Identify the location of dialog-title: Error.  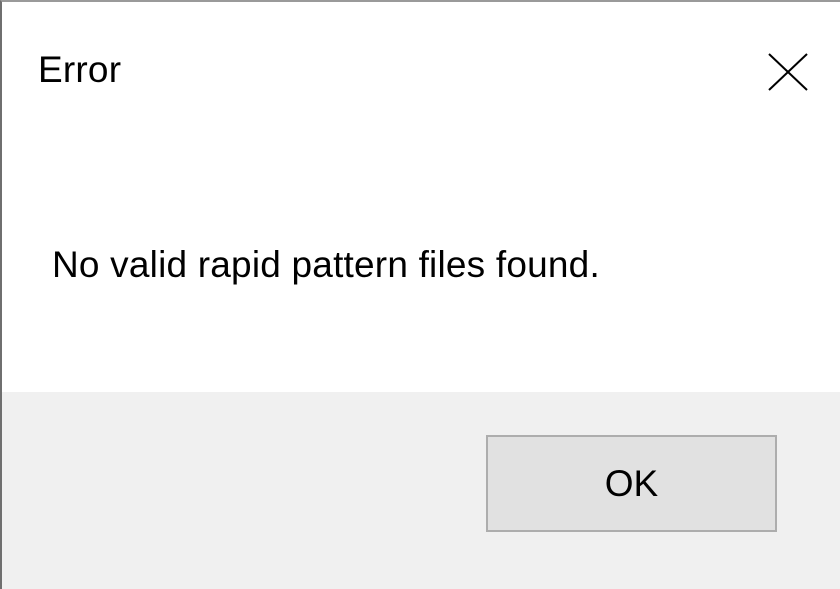
(80, 69).